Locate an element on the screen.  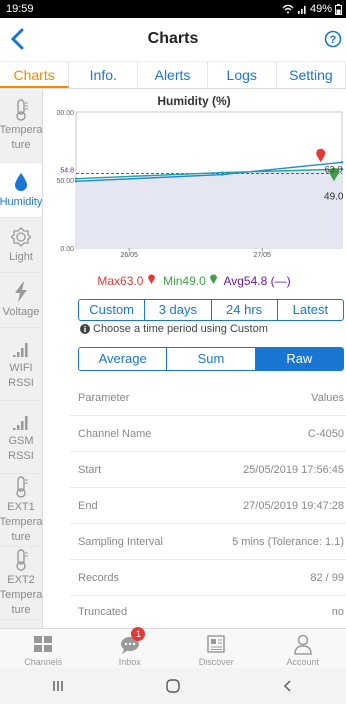
row-value: 25/05/2019 17:56:45 is located at coordinates (293, 469).